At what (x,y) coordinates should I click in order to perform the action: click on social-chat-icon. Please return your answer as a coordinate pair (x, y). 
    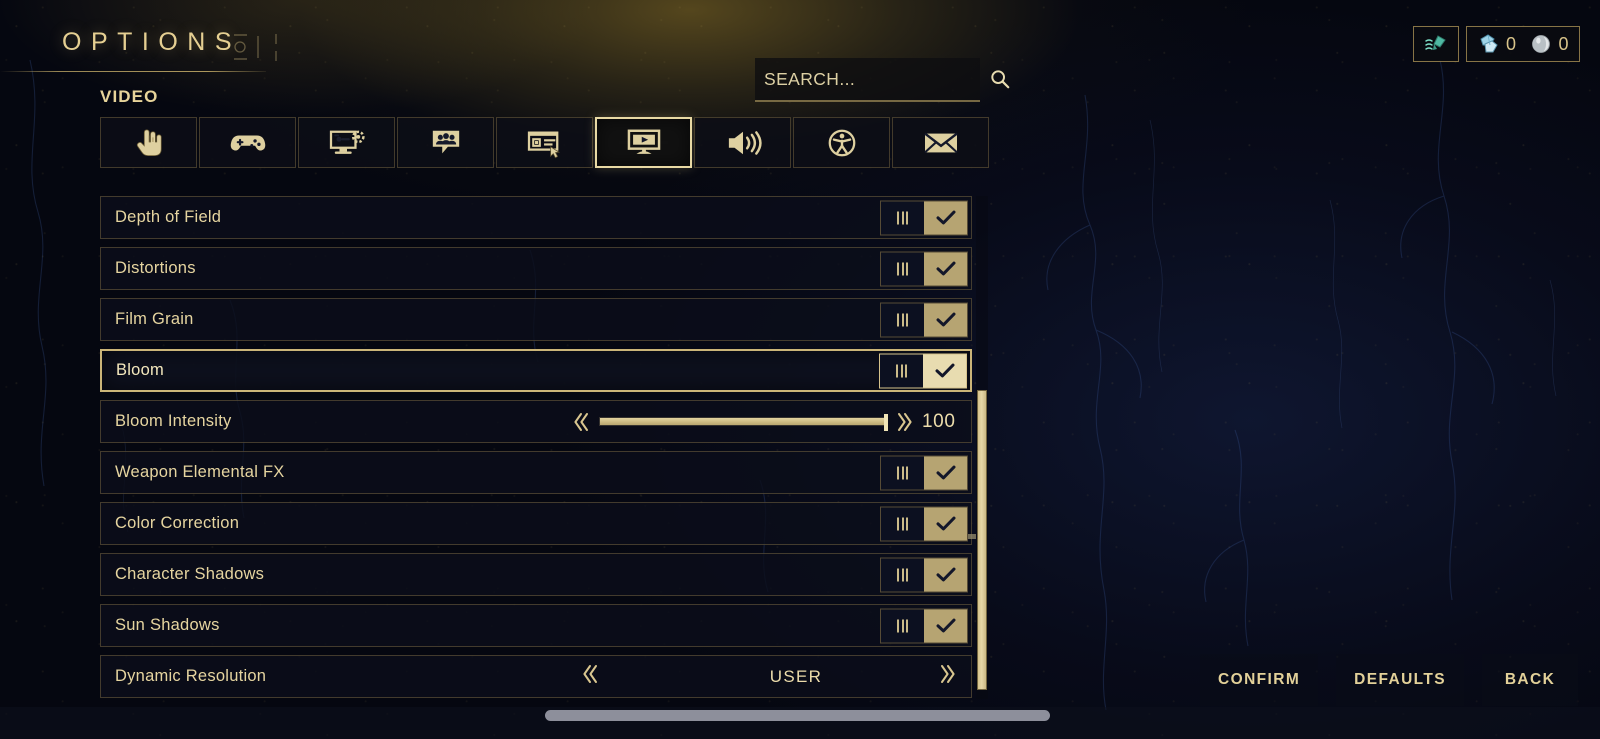
    Looking at the image, I should click on (446, 143).